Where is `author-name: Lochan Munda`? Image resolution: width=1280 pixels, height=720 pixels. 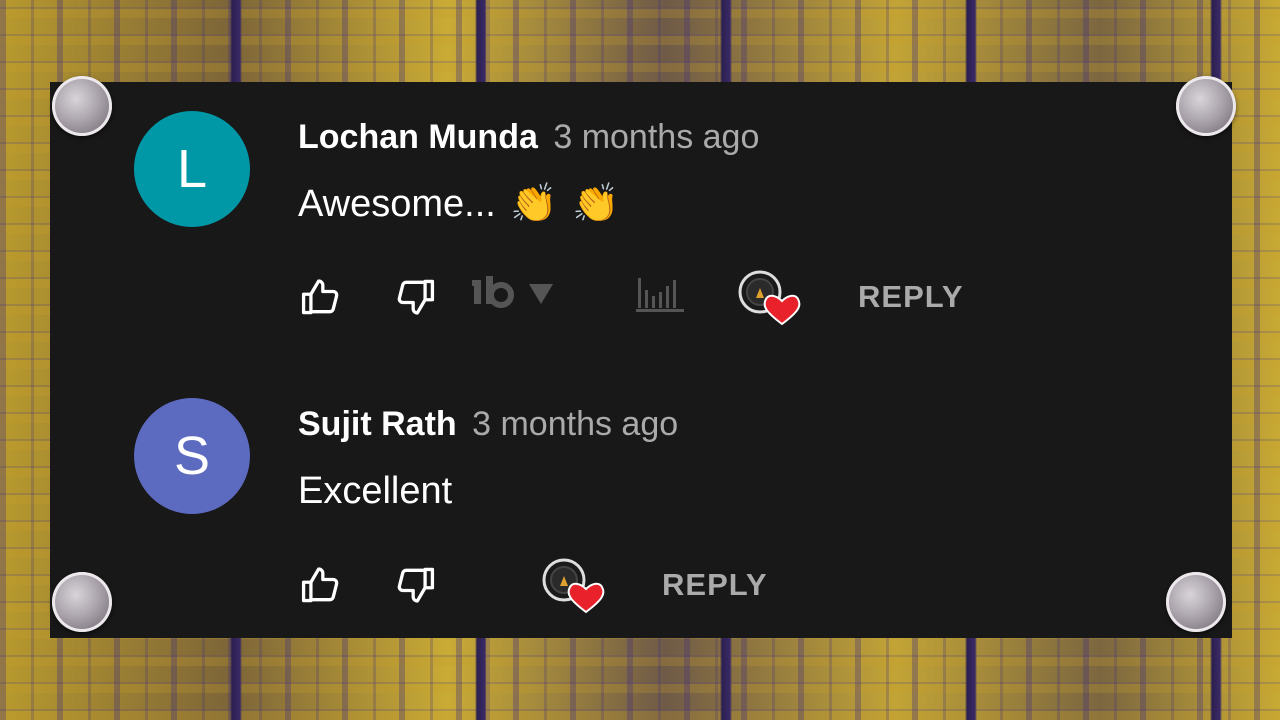 author-name: Lochan Munda is located at coordinates (418, 137).